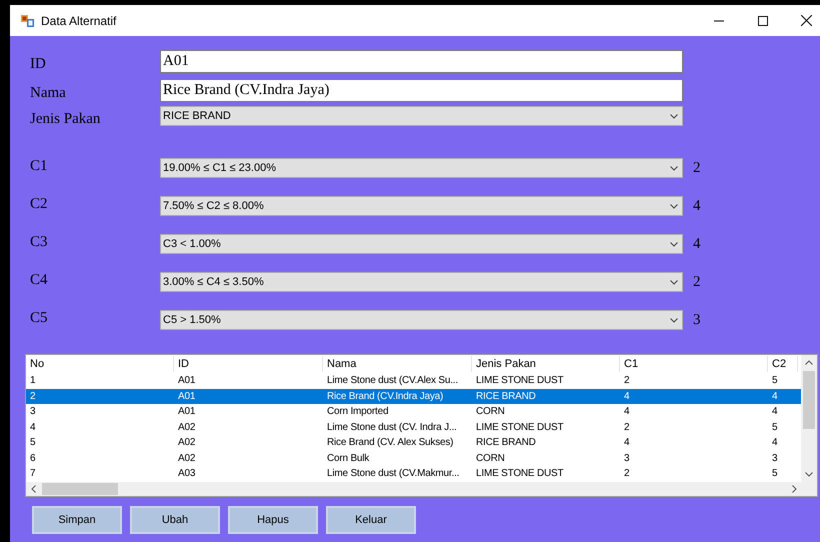 Image resolution: width=820 pixels, height=542 pixels. Describe the element at coordinates (48, 93) in the screenshot. I see `field-label: Nama` at that location.